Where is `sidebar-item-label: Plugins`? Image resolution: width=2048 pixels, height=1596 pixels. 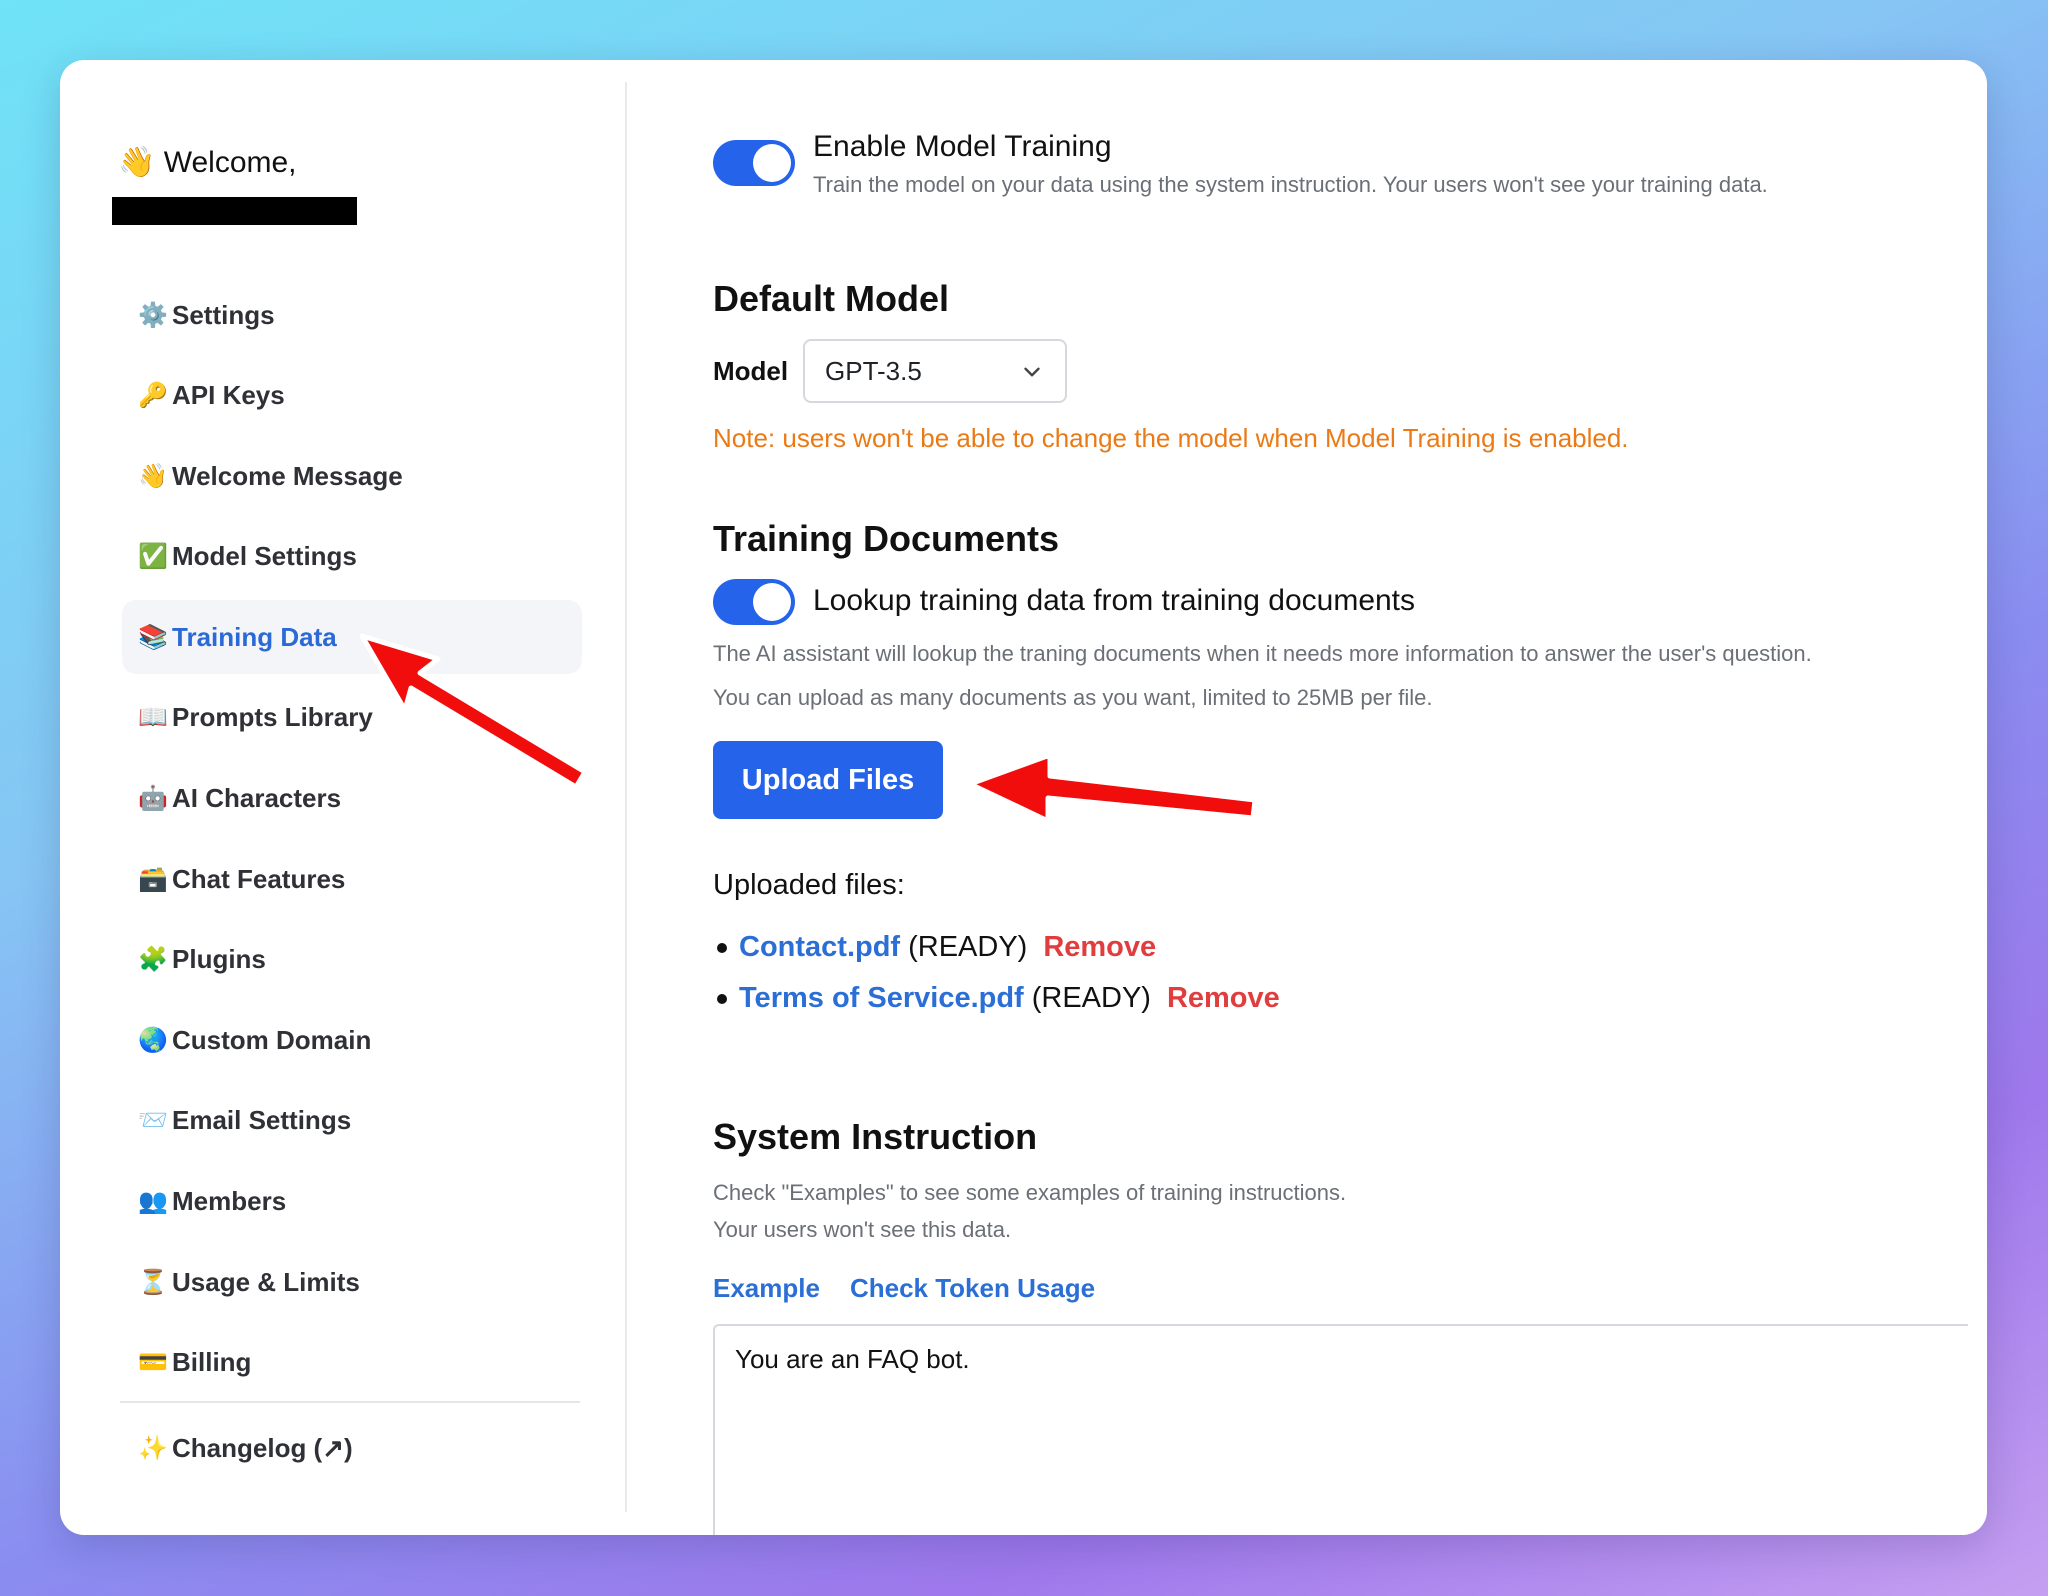
sidebar-item-label: Plugins is located at coordinates (219, 959).